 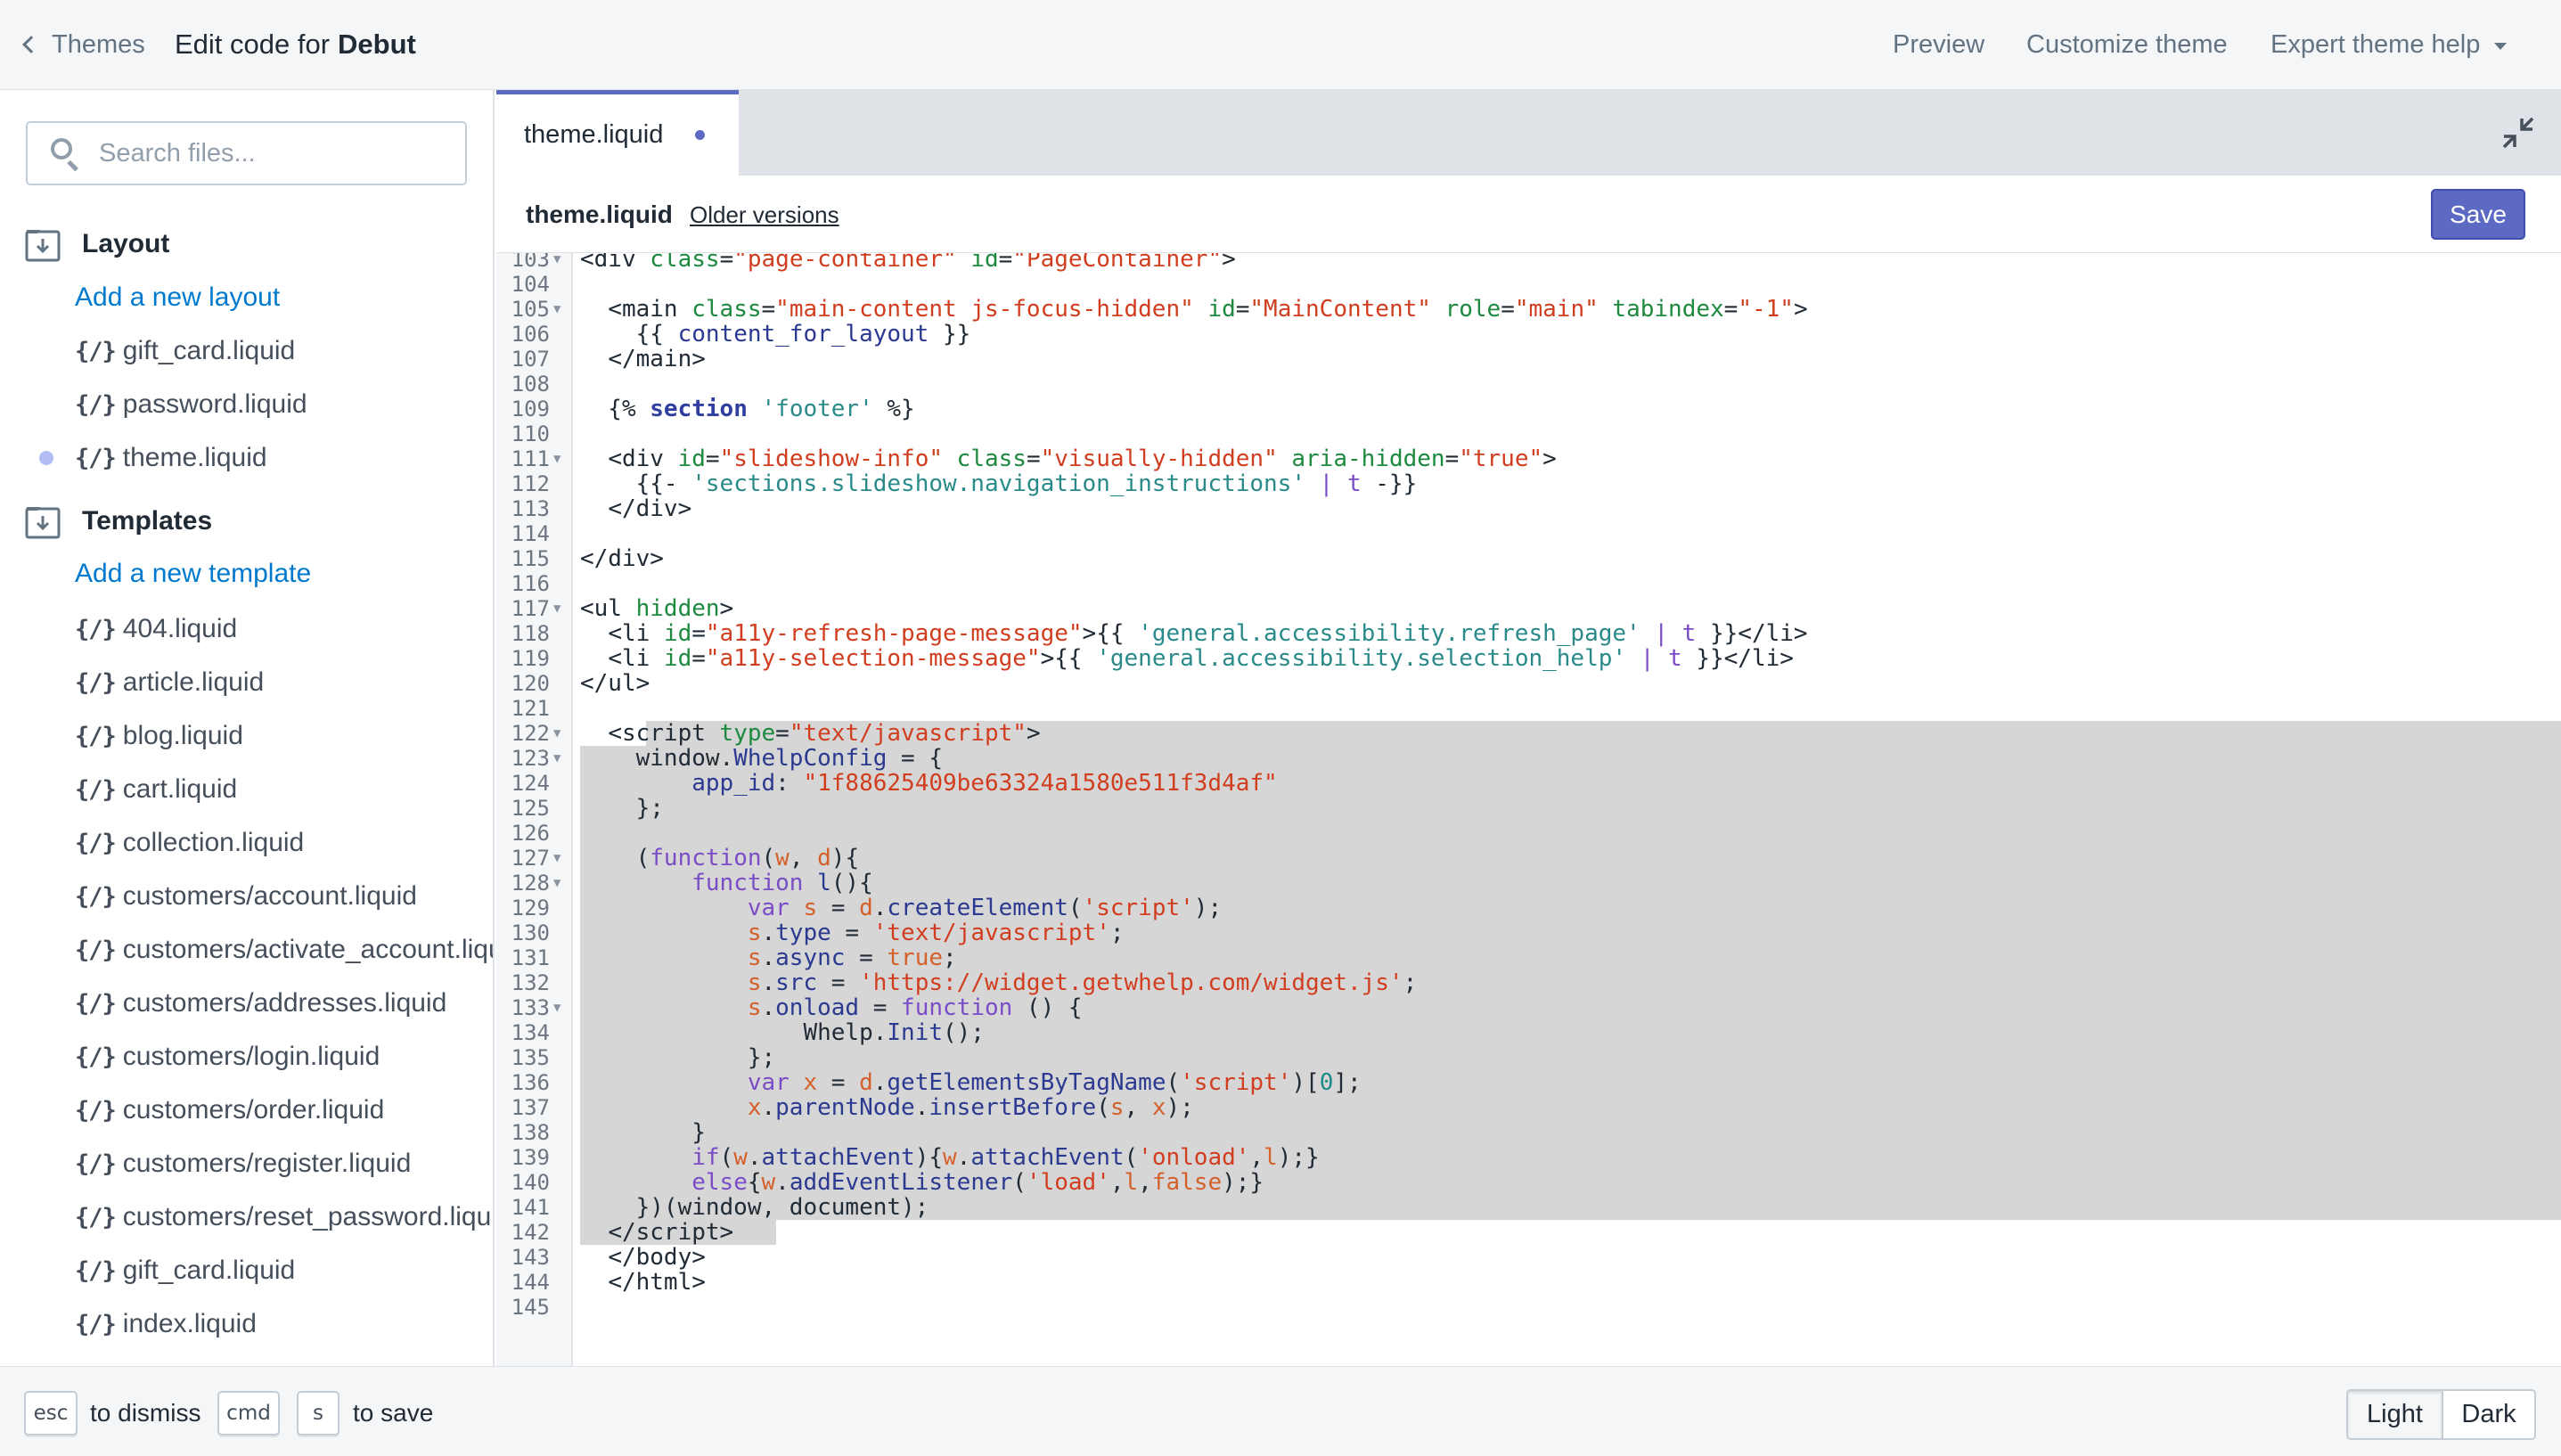 What do you see at coordinates (985, 908) in the screenshot?
I see `code-text: var s = d.createElement('script');` at bounding box center [985, 908].